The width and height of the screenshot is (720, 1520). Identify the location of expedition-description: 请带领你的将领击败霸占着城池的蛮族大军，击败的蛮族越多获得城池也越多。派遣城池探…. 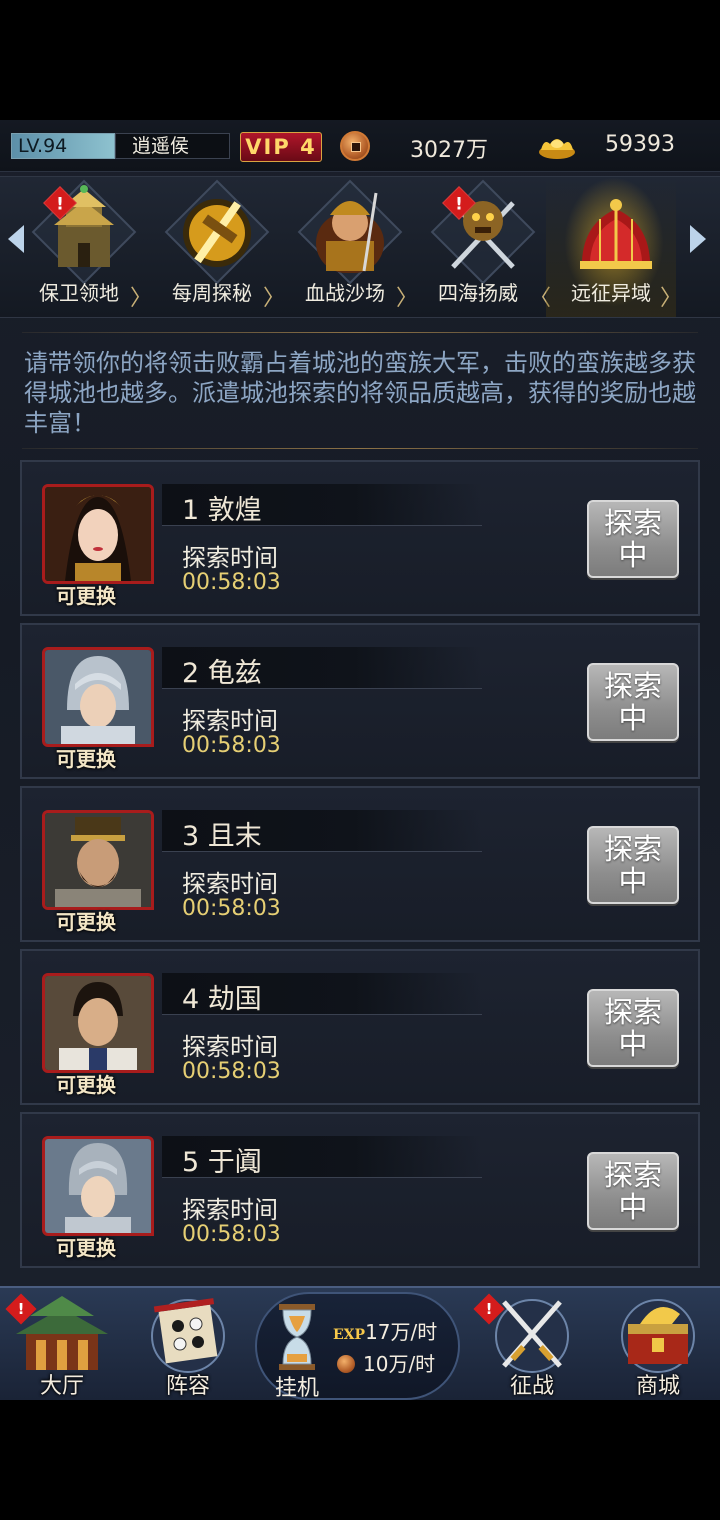
(360, 393).